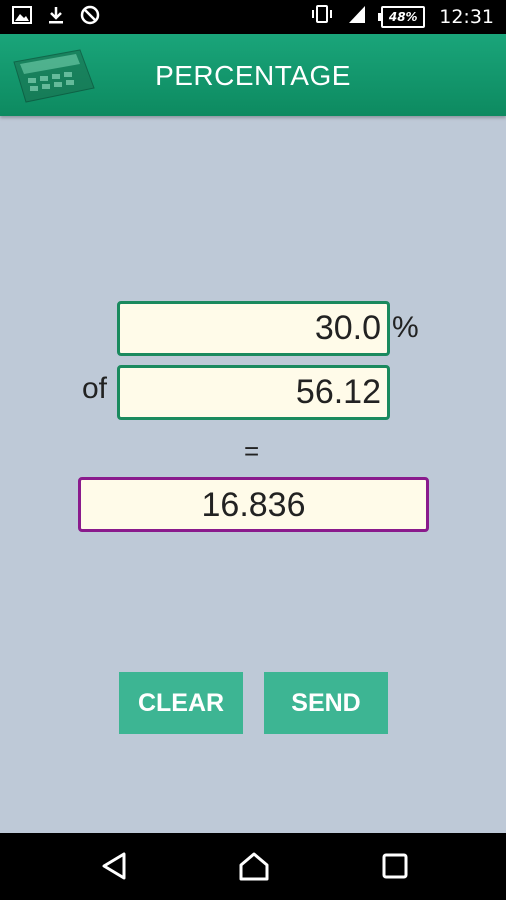 The width and height of the screenshot is (506, 900). Describe the element at coordinates (405, 327) in the screenshot. I see `percent-sign-label: %` at that location.